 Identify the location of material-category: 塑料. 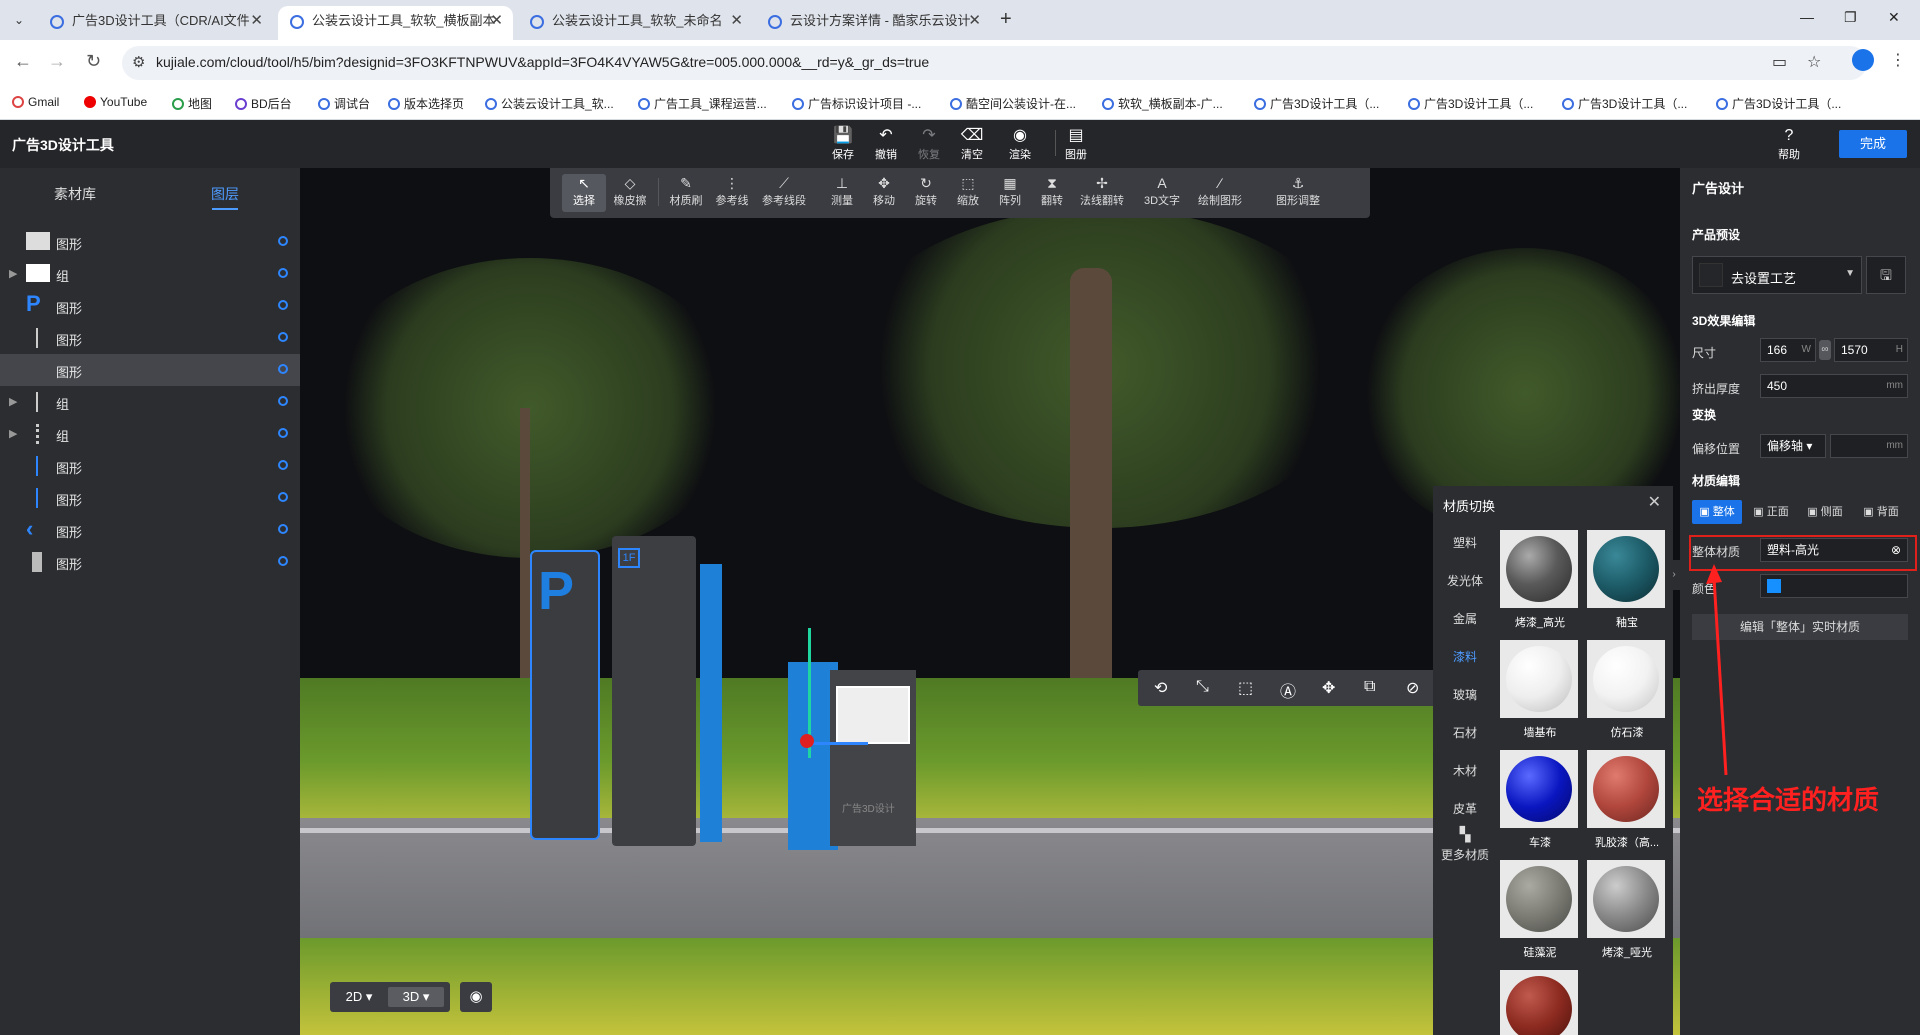
(1465, 542).